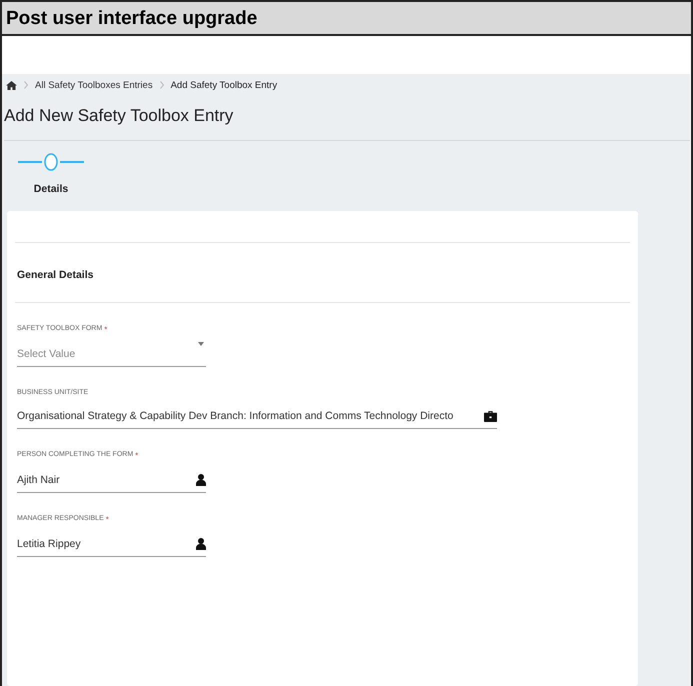 The height and width of the screenshot is (686, 693). Describe the element at coordinates (11, 85) in the screenshot. I see `home-icon` at that location.